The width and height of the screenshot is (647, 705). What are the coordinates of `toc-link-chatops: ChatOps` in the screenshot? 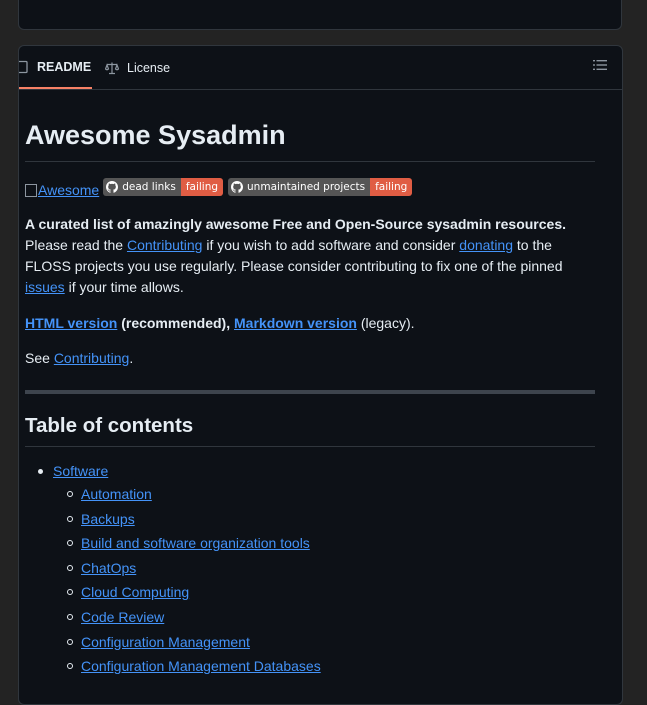 It's located at (108, 568).